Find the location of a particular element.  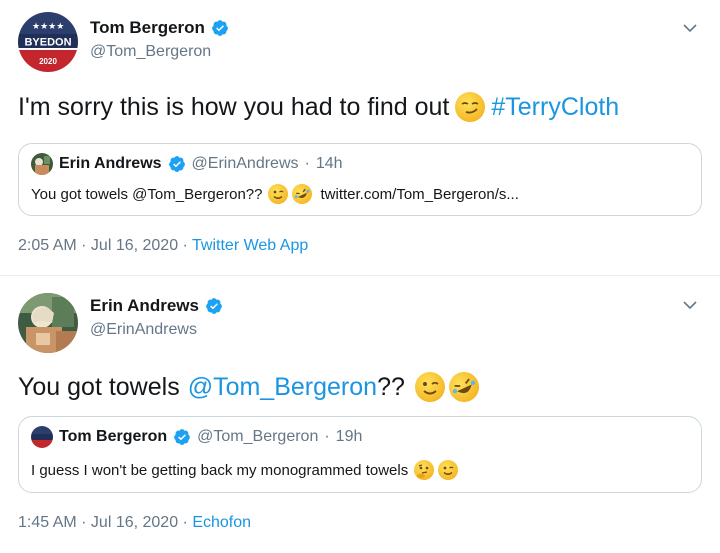

thinking-face-icon is located at coordinates (424, 470).